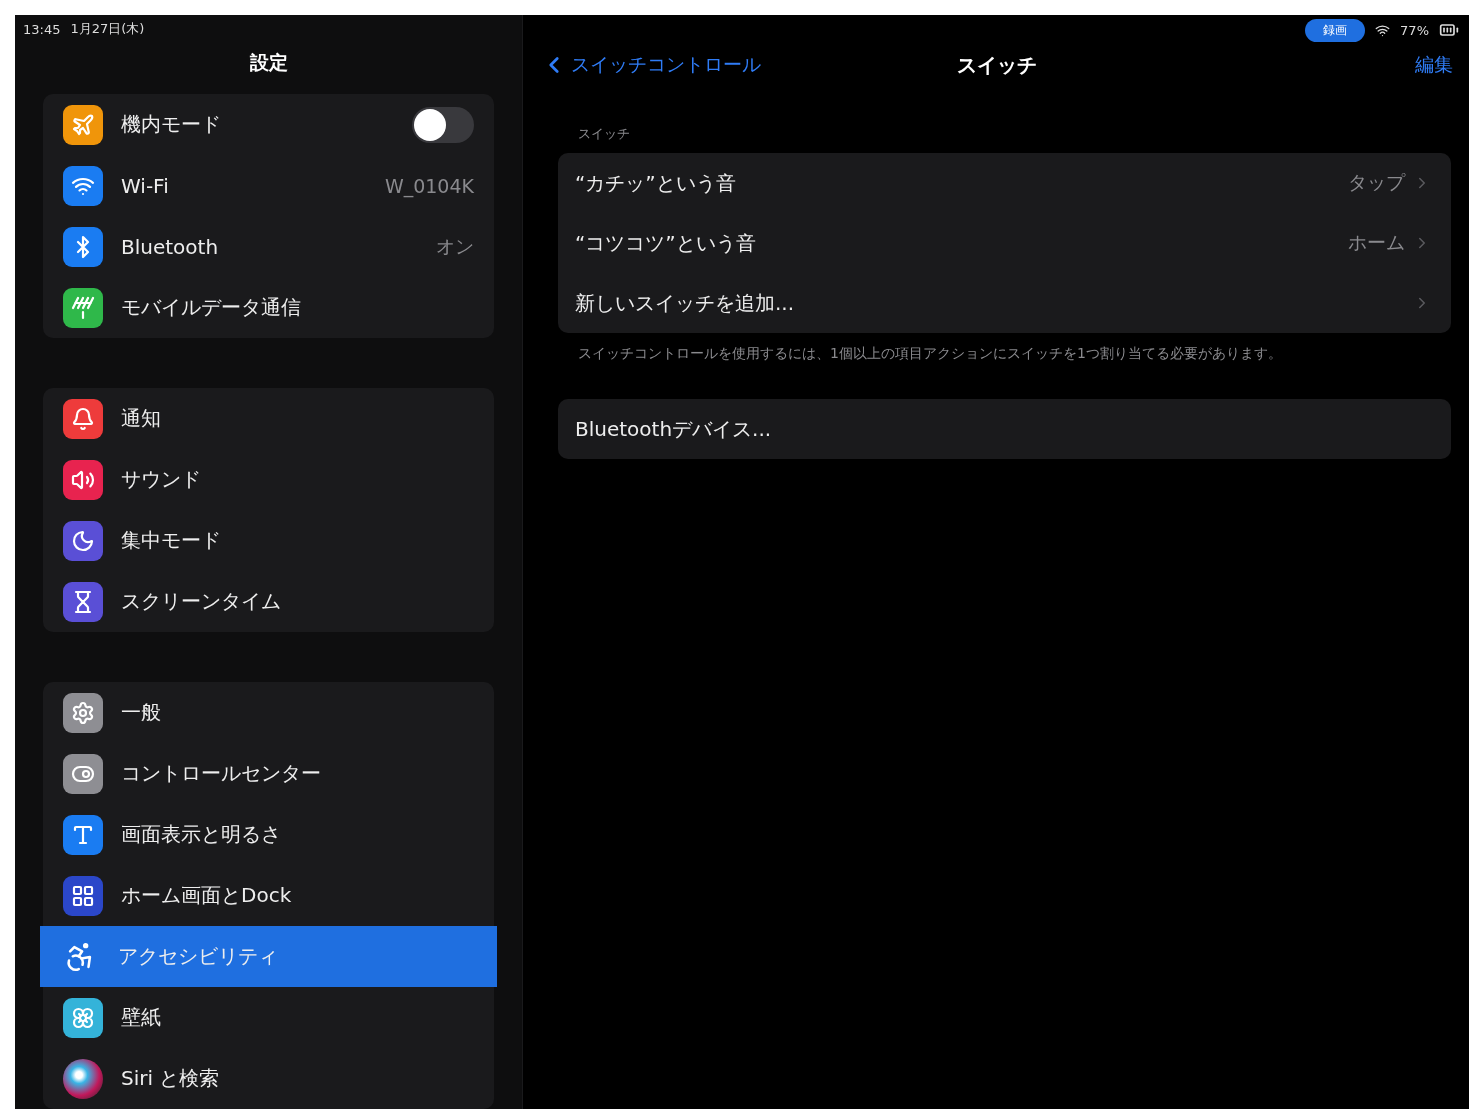  I want to click on row-value: タップ, so click(1376, 182).